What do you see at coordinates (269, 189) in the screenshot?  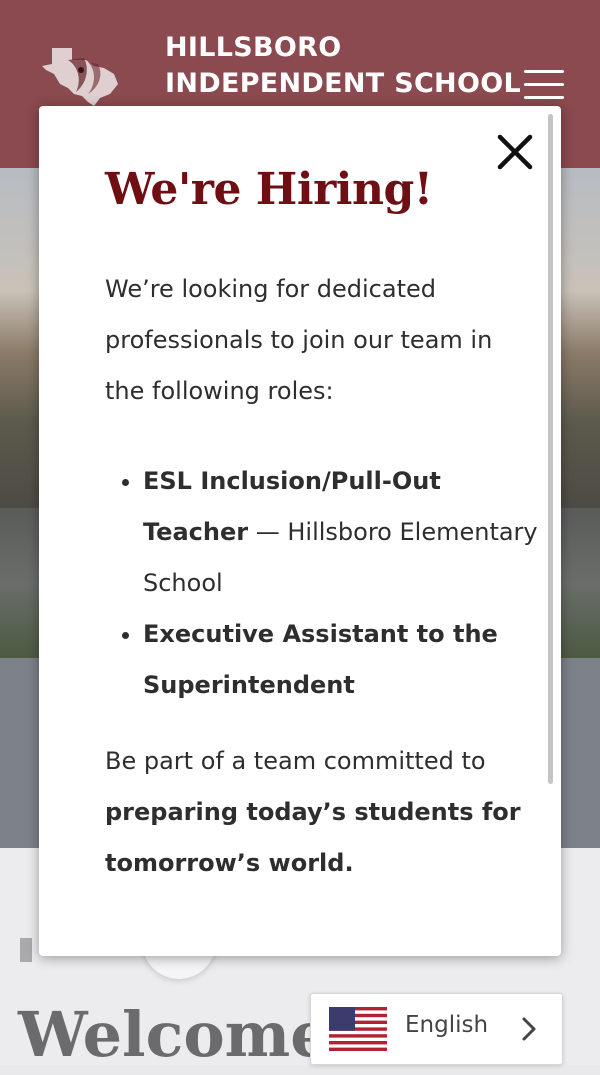 I see `modal-heading: We're Hiring!` at bounding box center [269, 189].